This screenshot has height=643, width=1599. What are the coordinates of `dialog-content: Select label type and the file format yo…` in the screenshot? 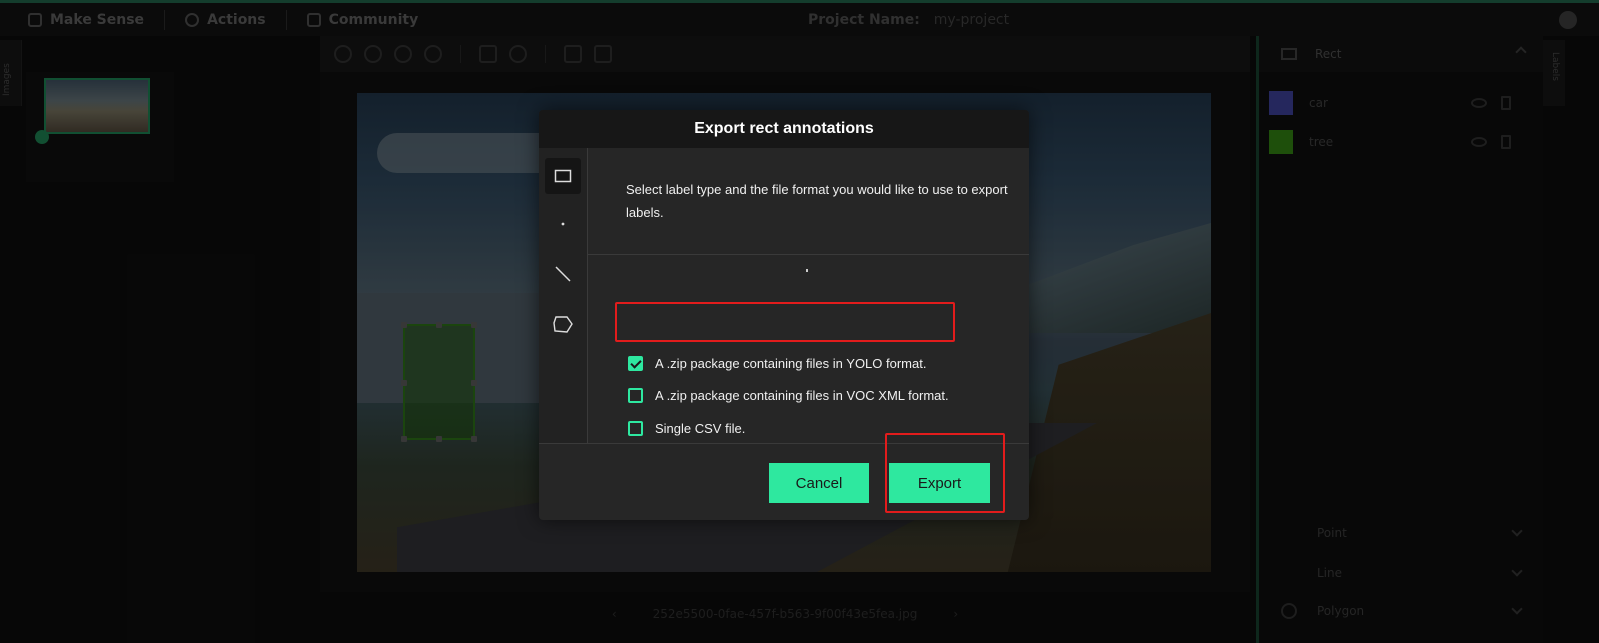 It's located at (808, 295).